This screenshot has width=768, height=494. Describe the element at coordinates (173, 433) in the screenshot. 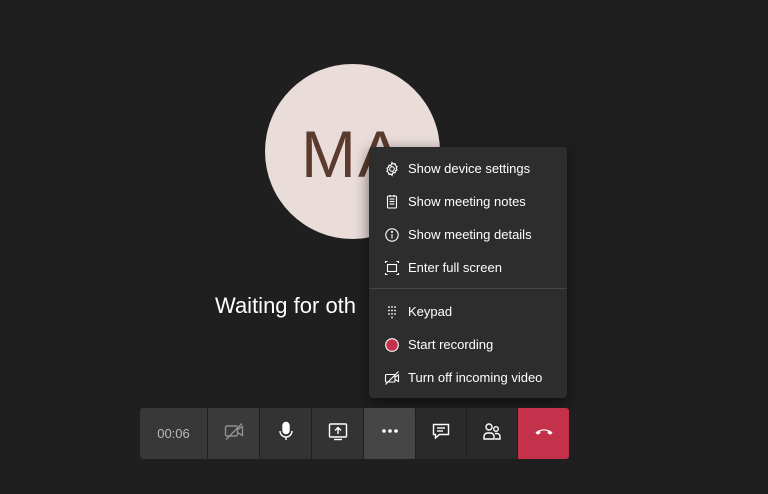

I see `call-timer: 00:06` at that location.